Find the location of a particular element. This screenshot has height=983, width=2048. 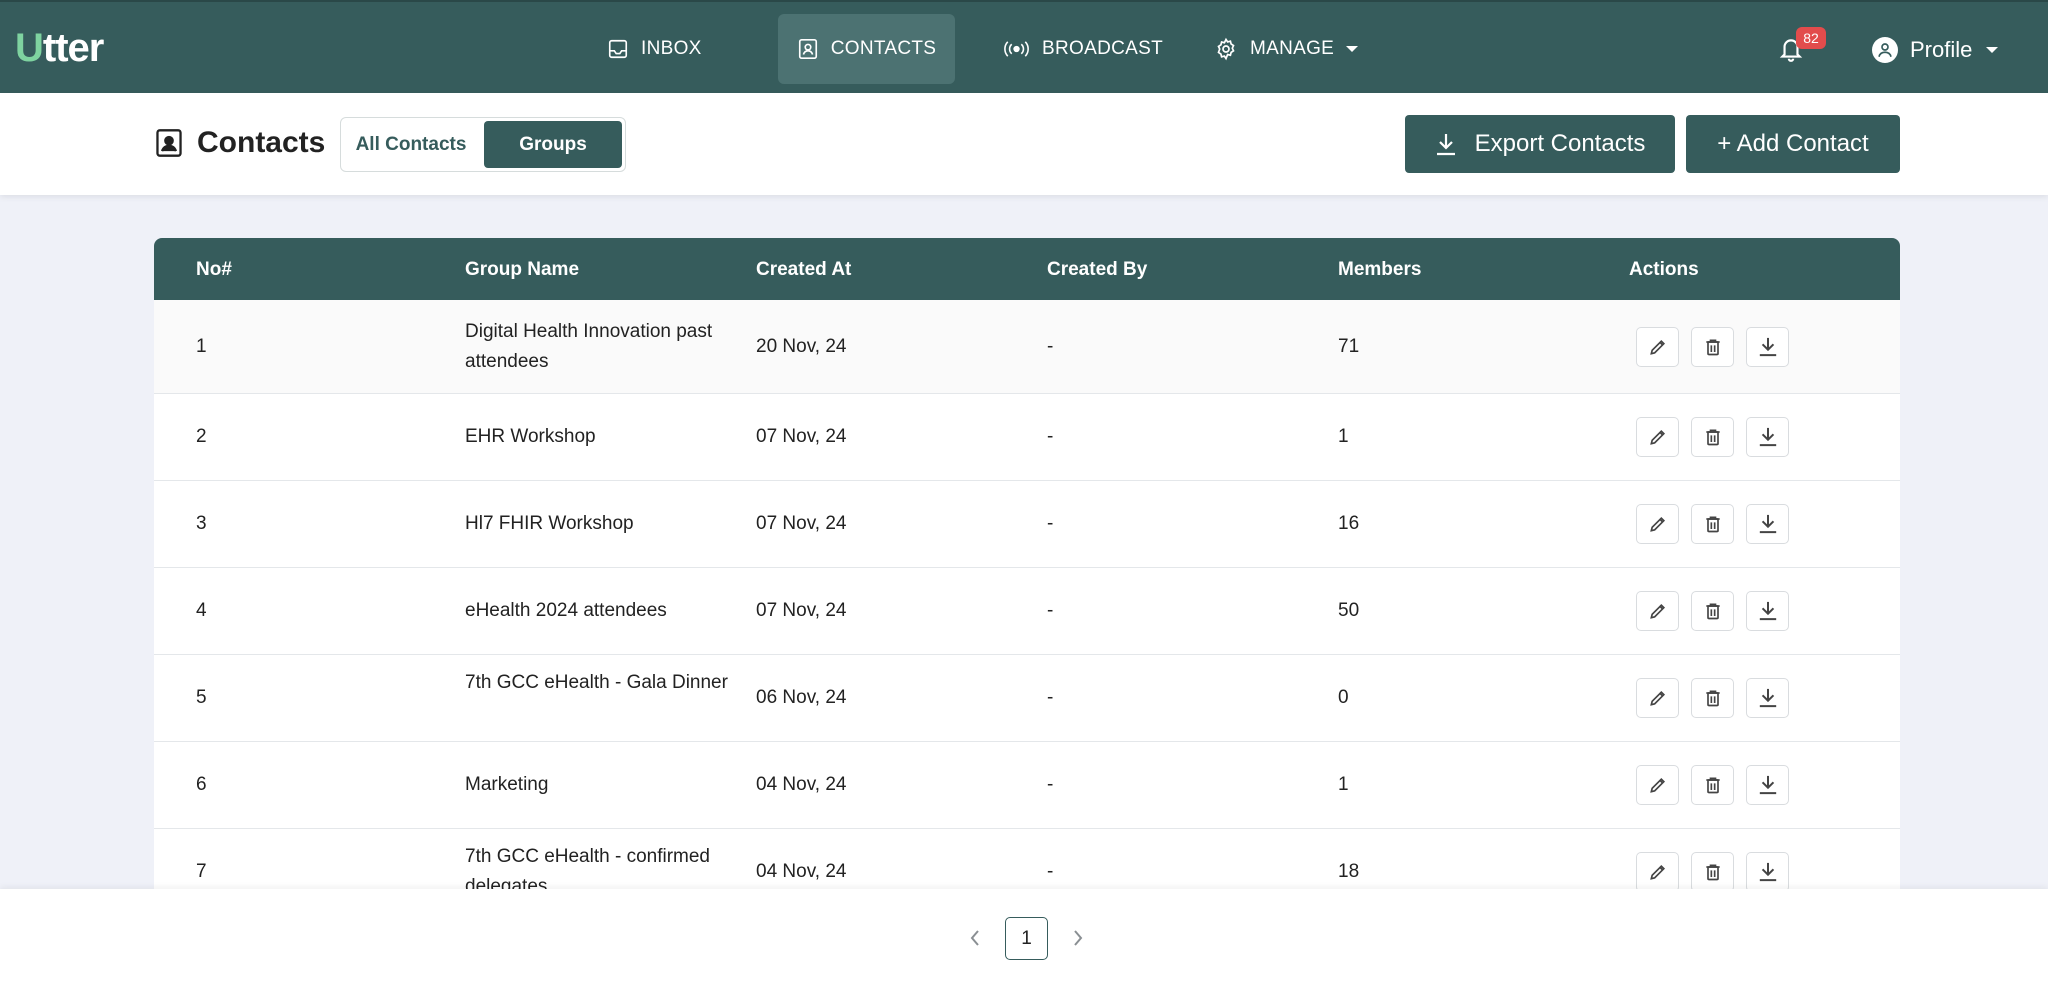

created-at: 04 Nov, 24 is located at coordinates (801, 784).